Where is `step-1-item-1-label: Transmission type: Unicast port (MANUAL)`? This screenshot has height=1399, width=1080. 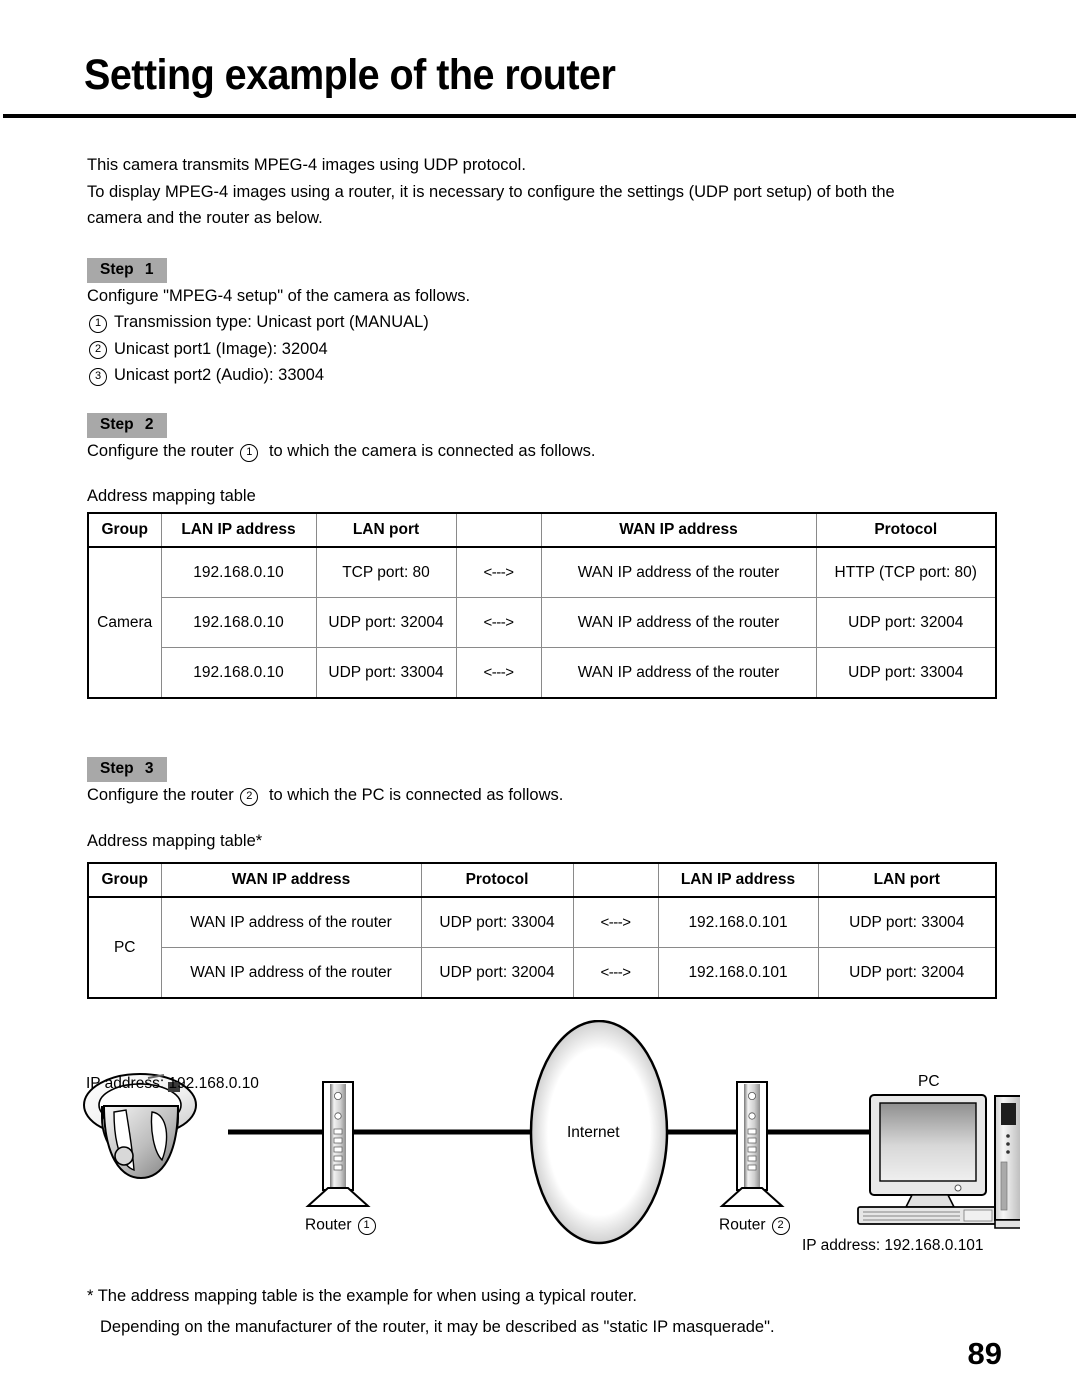 step-1-item-1-label: Transmission type: Unicast port (MANUAL) is located at coordinates (271, 322).